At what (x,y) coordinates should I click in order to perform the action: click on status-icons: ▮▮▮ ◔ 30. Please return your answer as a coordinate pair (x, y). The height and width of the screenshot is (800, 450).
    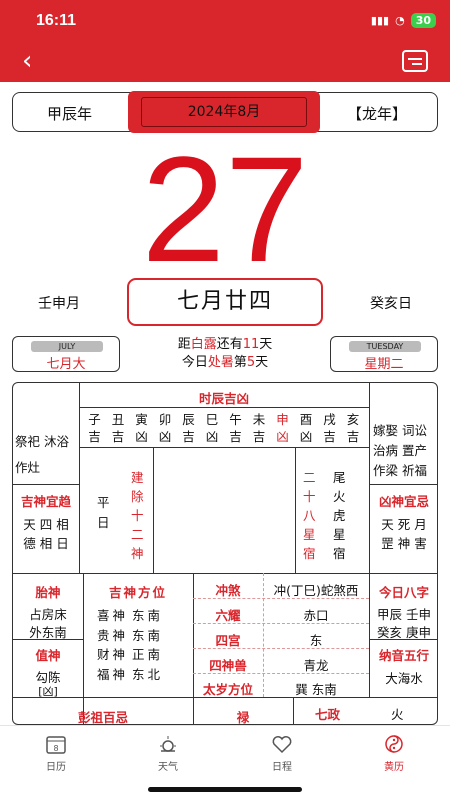
    Looking at the image, I should click on (403, 20).